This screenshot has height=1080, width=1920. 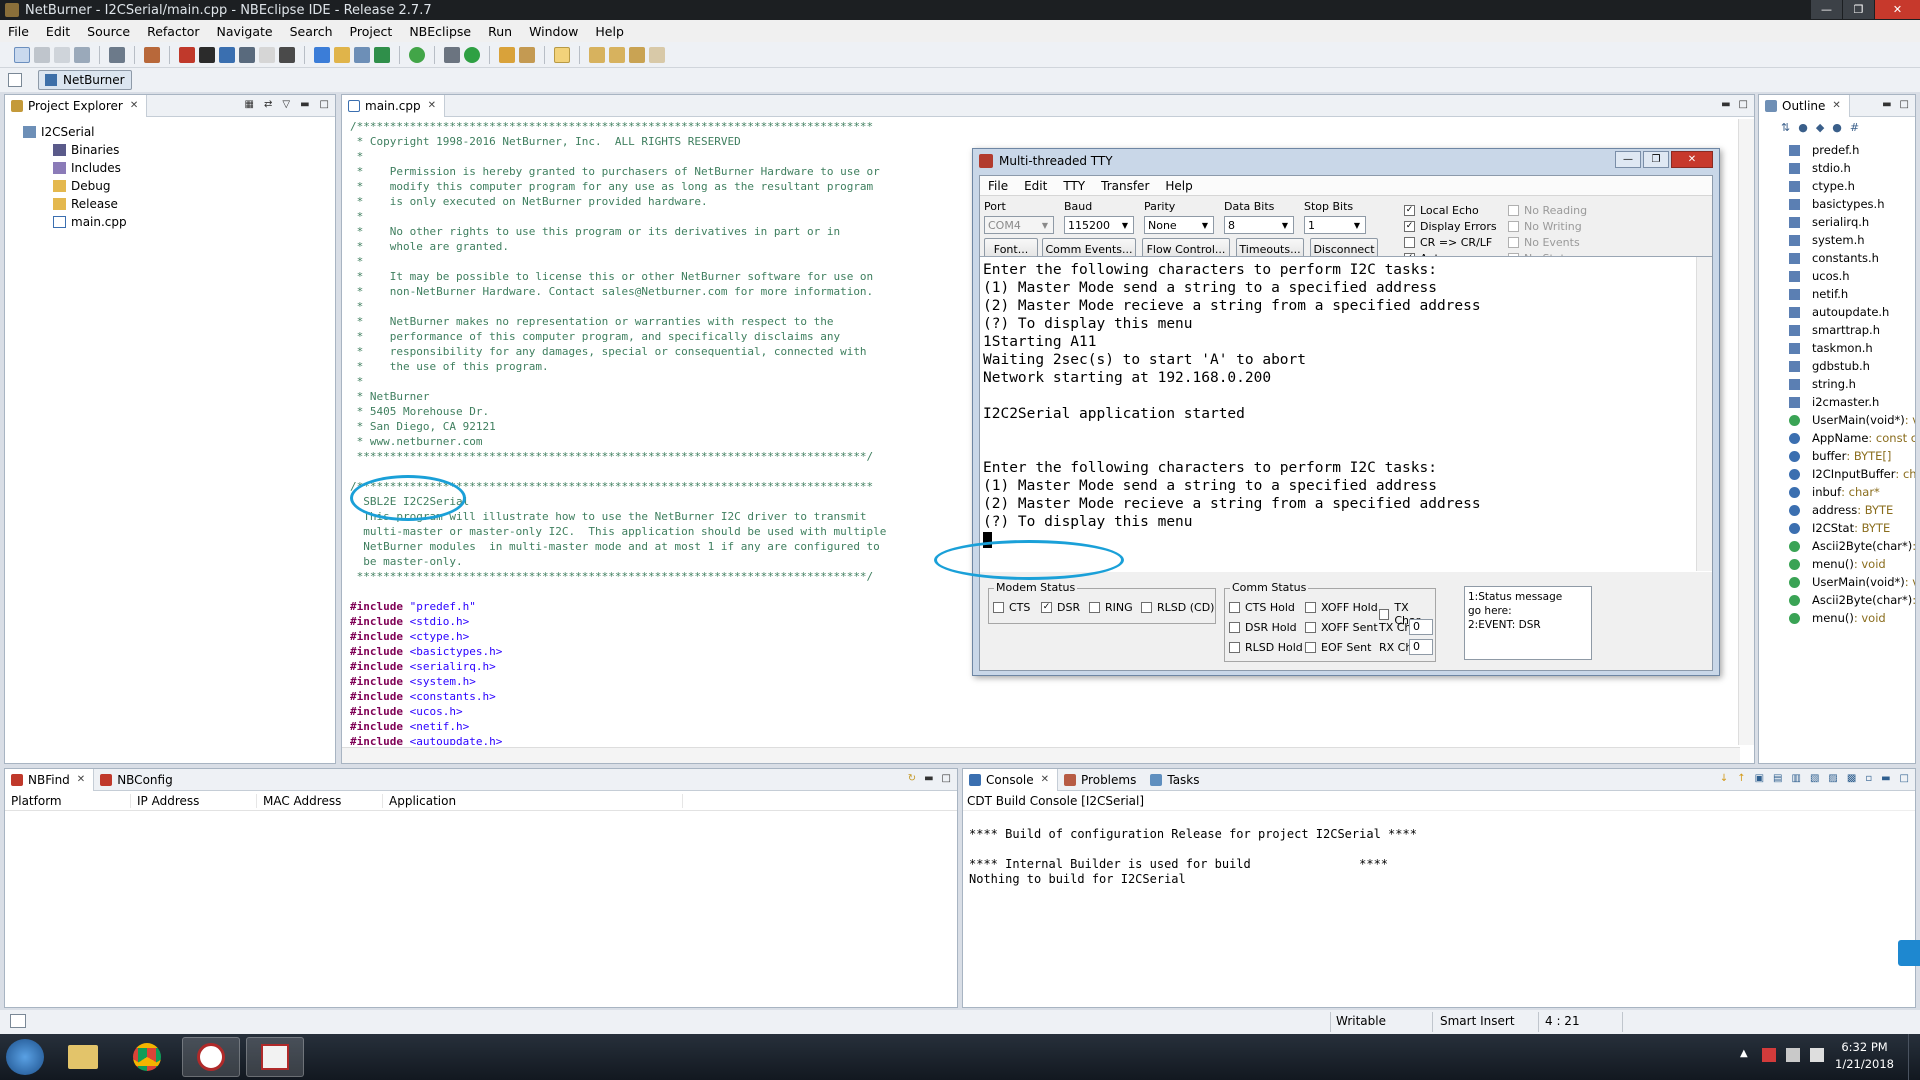 What do you see at coordinates (174, 222) in the screenshot?
I see `tree-item-main-cpp: main.cpp` at bounding box center [174, 222].